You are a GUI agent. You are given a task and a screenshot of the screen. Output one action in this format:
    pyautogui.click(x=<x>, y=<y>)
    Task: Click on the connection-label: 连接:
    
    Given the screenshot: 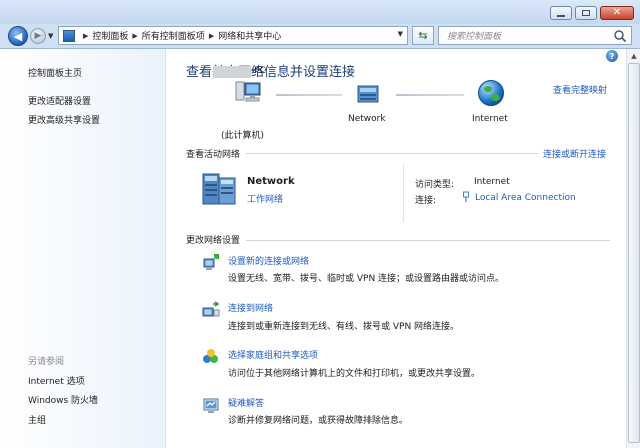 What is the action you would take?
    pyautogui.click(x=426, y=201)
    